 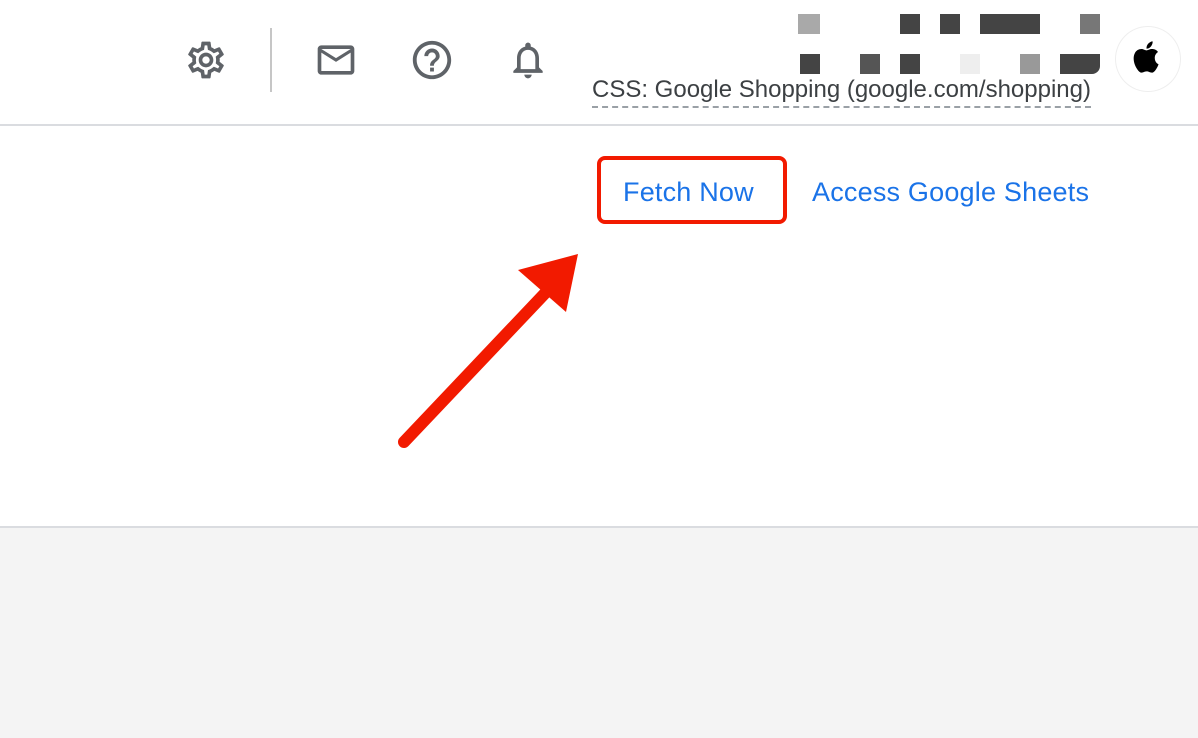 I want to click on help-circle-icon, so click(x=432, y=60).